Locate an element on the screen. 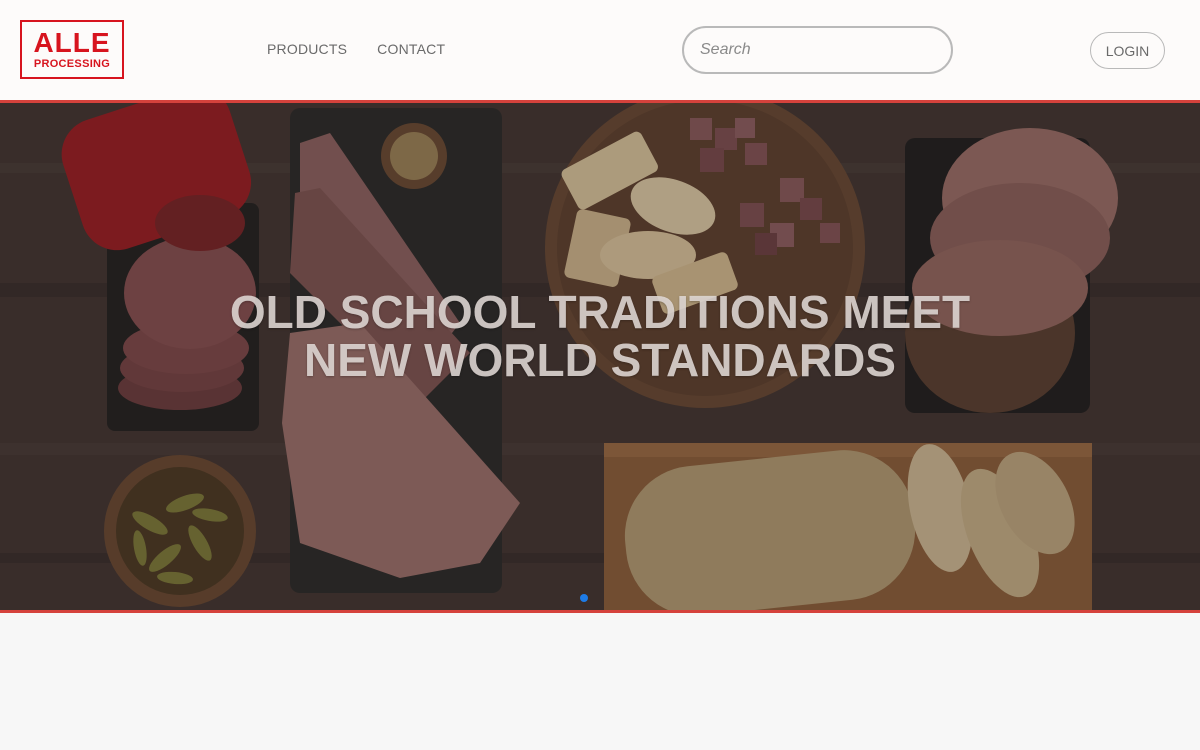 This screenshot has width=1200, height=750. brand-logo: ALLE PROCESSING is located at coordinates (72, 49).